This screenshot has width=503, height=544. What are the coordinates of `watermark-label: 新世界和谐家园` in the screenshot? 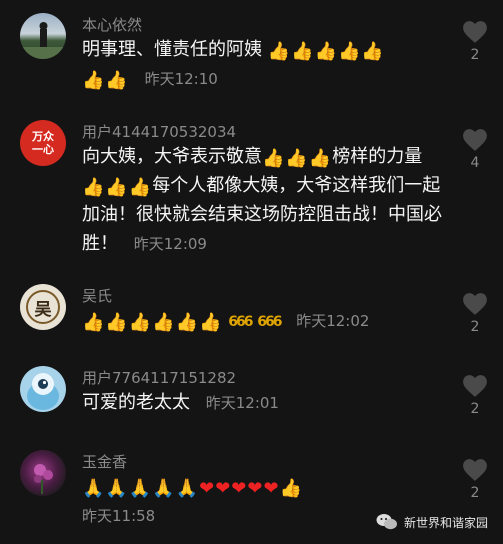 It's located at (446, 522).